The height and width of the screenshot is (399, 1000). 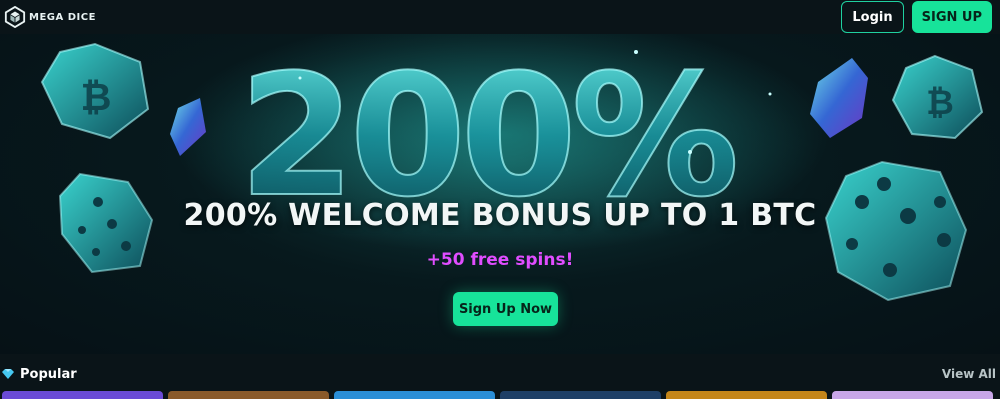 I want to click on top-bar: MEGA DICE Login SIGN UP, so click(x=500, y=17).